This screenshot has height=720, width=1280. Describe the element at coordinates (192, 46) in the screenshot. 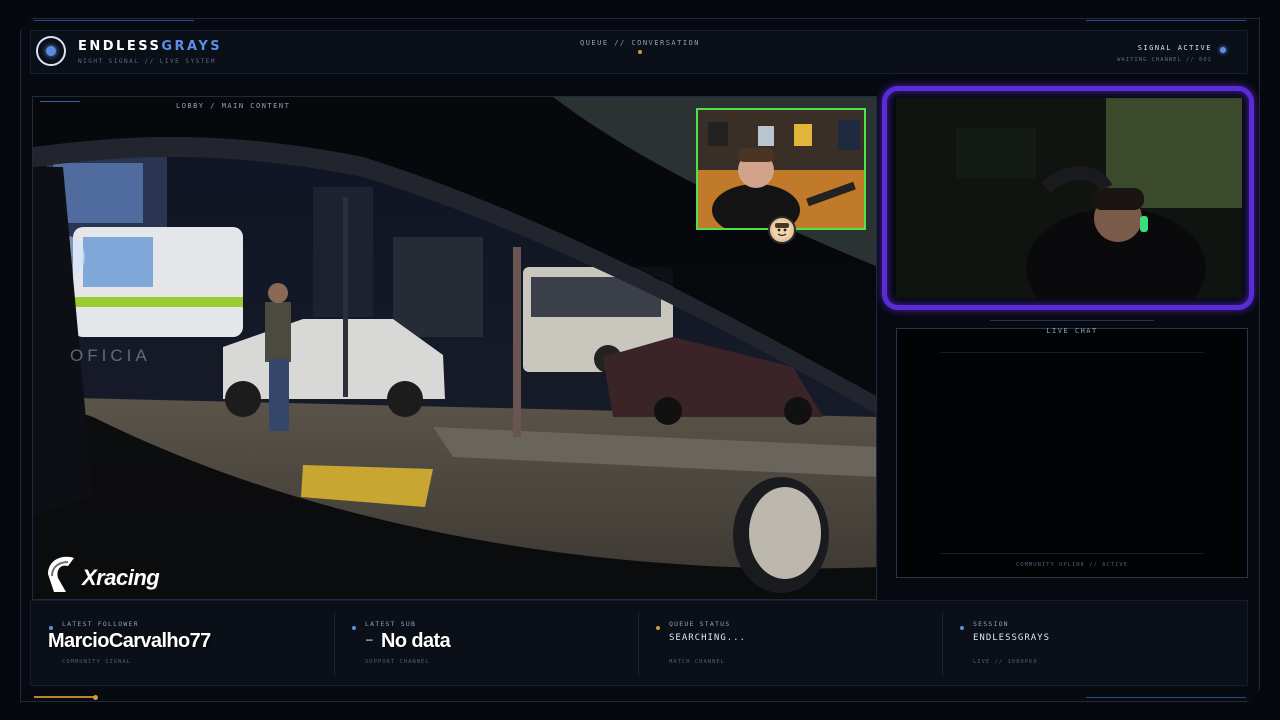

I see `brand-title-blue: GRAYS` at that location.